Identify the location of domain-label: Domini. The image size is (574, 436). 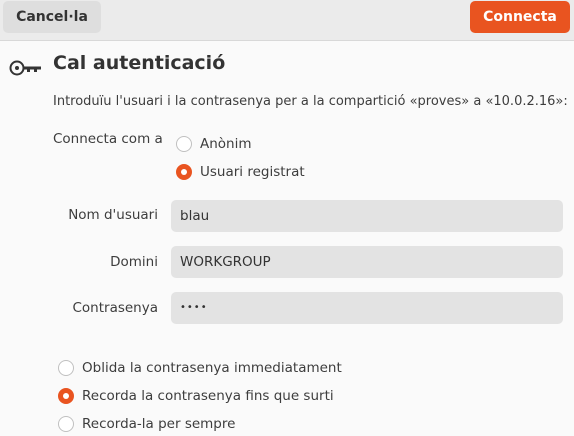
(134, 262).